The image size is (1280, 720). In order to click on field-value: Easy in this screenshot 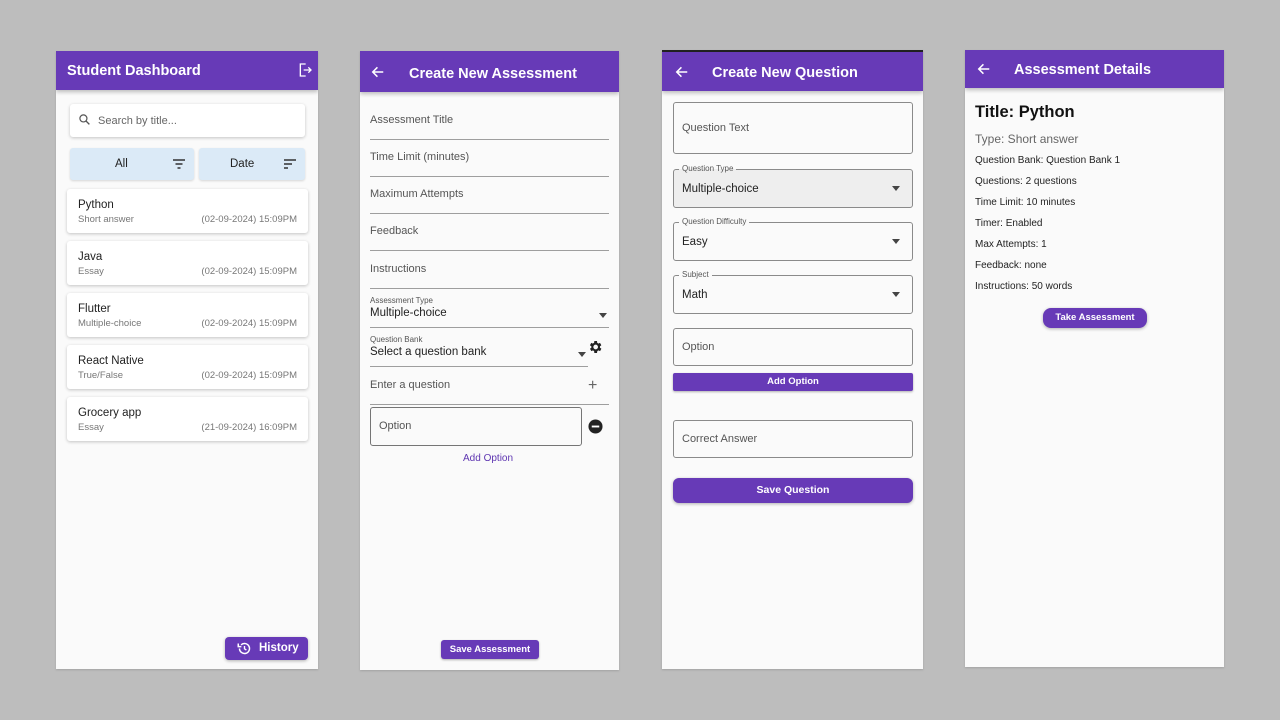, I will do `click(695, 242)`.